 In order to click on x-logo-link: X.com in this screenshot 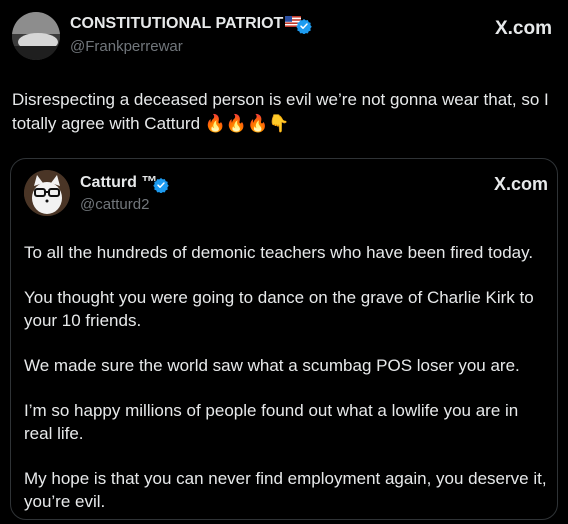, I will do `click(523, 29)`.